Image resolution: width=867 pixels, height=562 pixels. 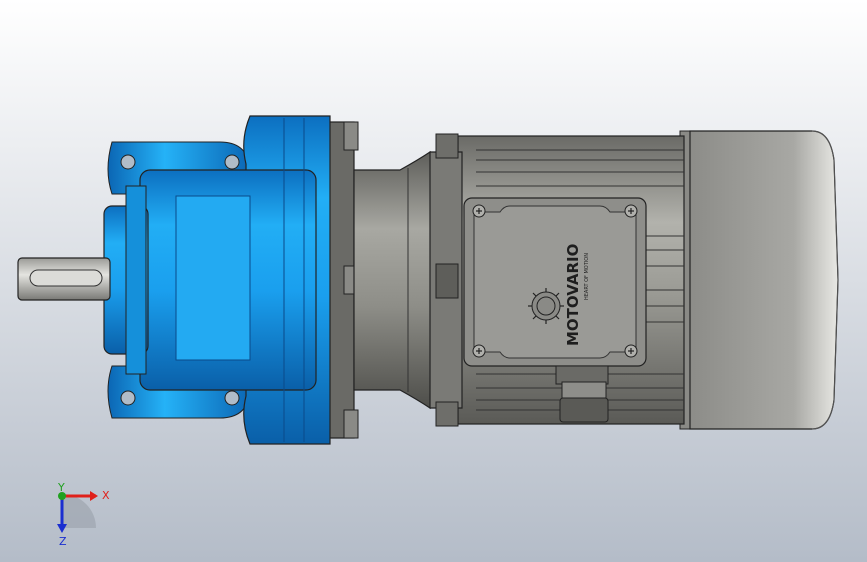 I want to click on gear-housing-grey, so click(x=379, y=280).